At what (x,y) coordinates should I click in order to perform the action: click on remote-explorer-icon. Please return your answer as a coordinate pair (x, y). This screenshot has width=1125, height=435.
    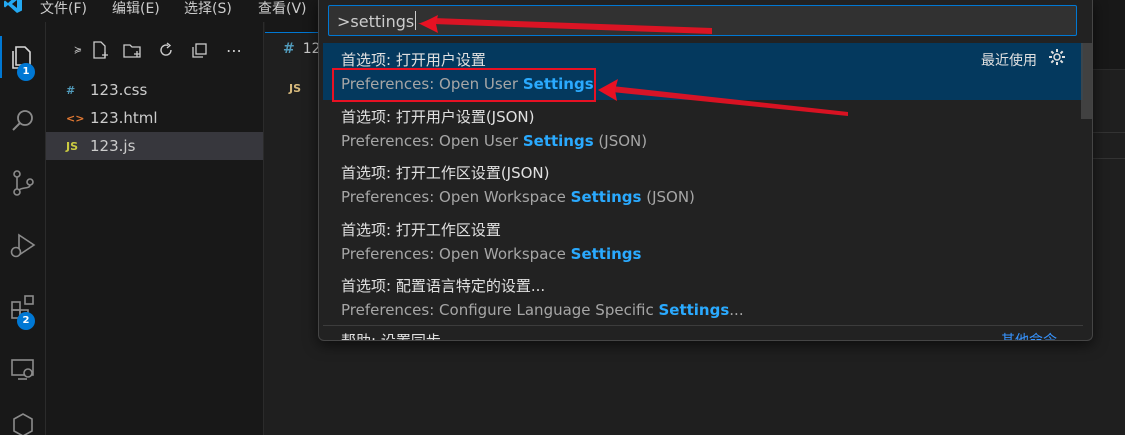
    Looking at the image, I should click on (22, 369).